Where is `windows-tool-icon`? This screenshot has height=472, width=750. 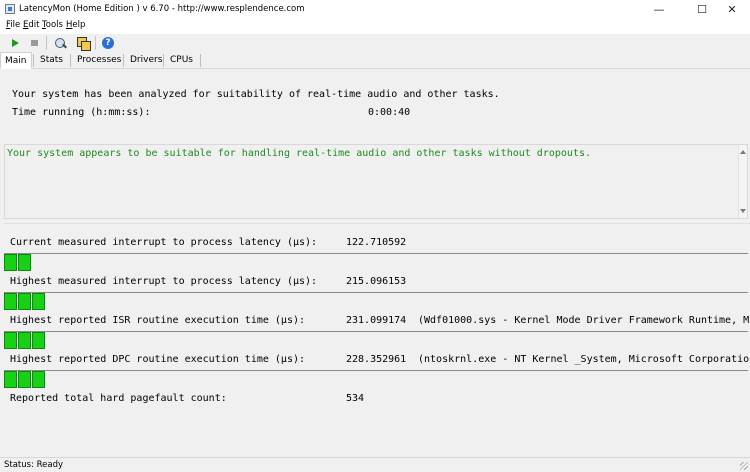
windows-tool-icon is located at coordinates (83, 43).